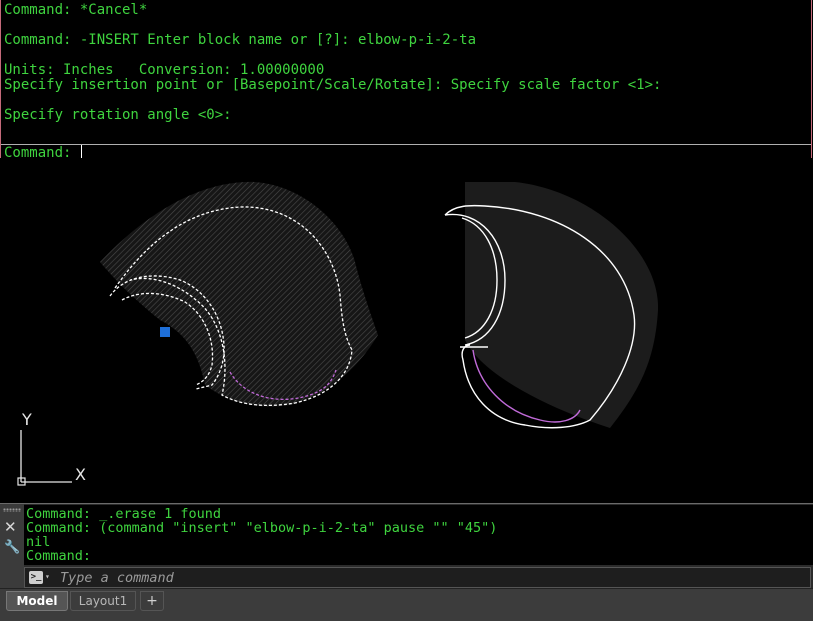 This screenshot has height=621, width=813. Describe the element at coordinates (12, 510) in the screenshot. I see `drag-handle-icon` at that location.